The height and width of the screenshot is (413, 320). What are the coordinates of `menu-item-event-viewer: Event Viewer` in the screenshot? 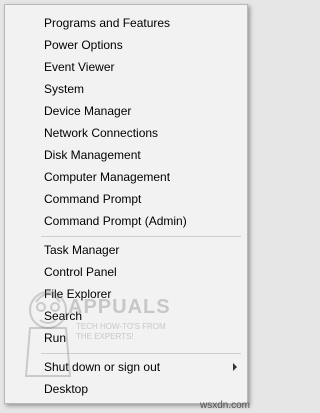 It's located at (79, 67).